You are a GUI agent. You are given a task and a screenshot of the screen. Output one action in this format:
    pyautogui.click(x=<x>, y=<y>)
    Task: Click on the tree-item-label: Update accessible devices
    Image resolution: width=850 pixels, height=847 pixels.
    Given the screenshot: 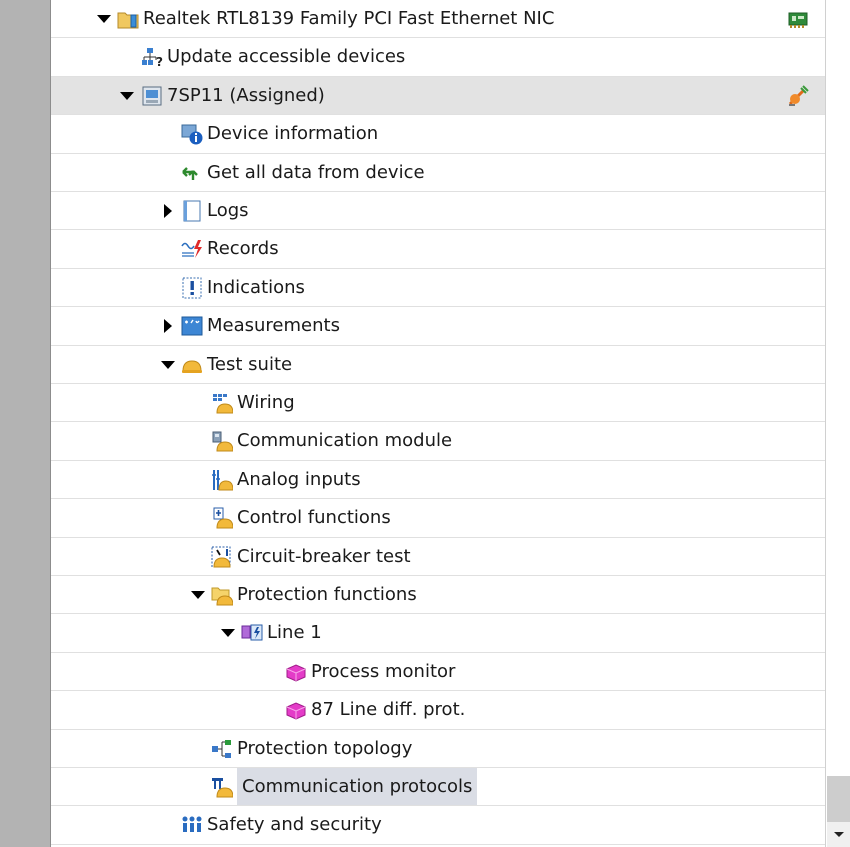 What is the action you would take?
    pyautogui.click(x=286, y=57)
    